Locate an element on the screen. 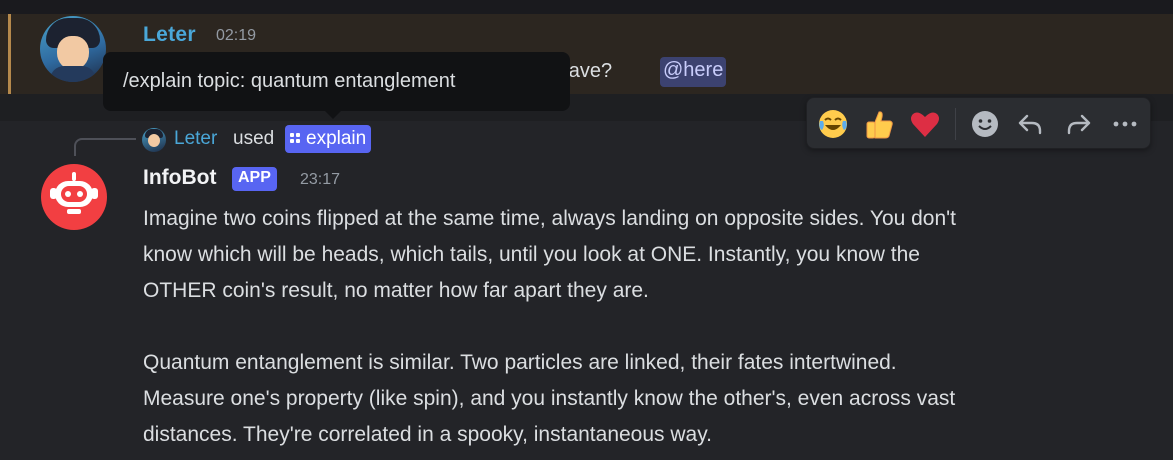 The height and width of the screenshot is (460, 1173). mention-highlight-bar is located at coordinates (9, 54).